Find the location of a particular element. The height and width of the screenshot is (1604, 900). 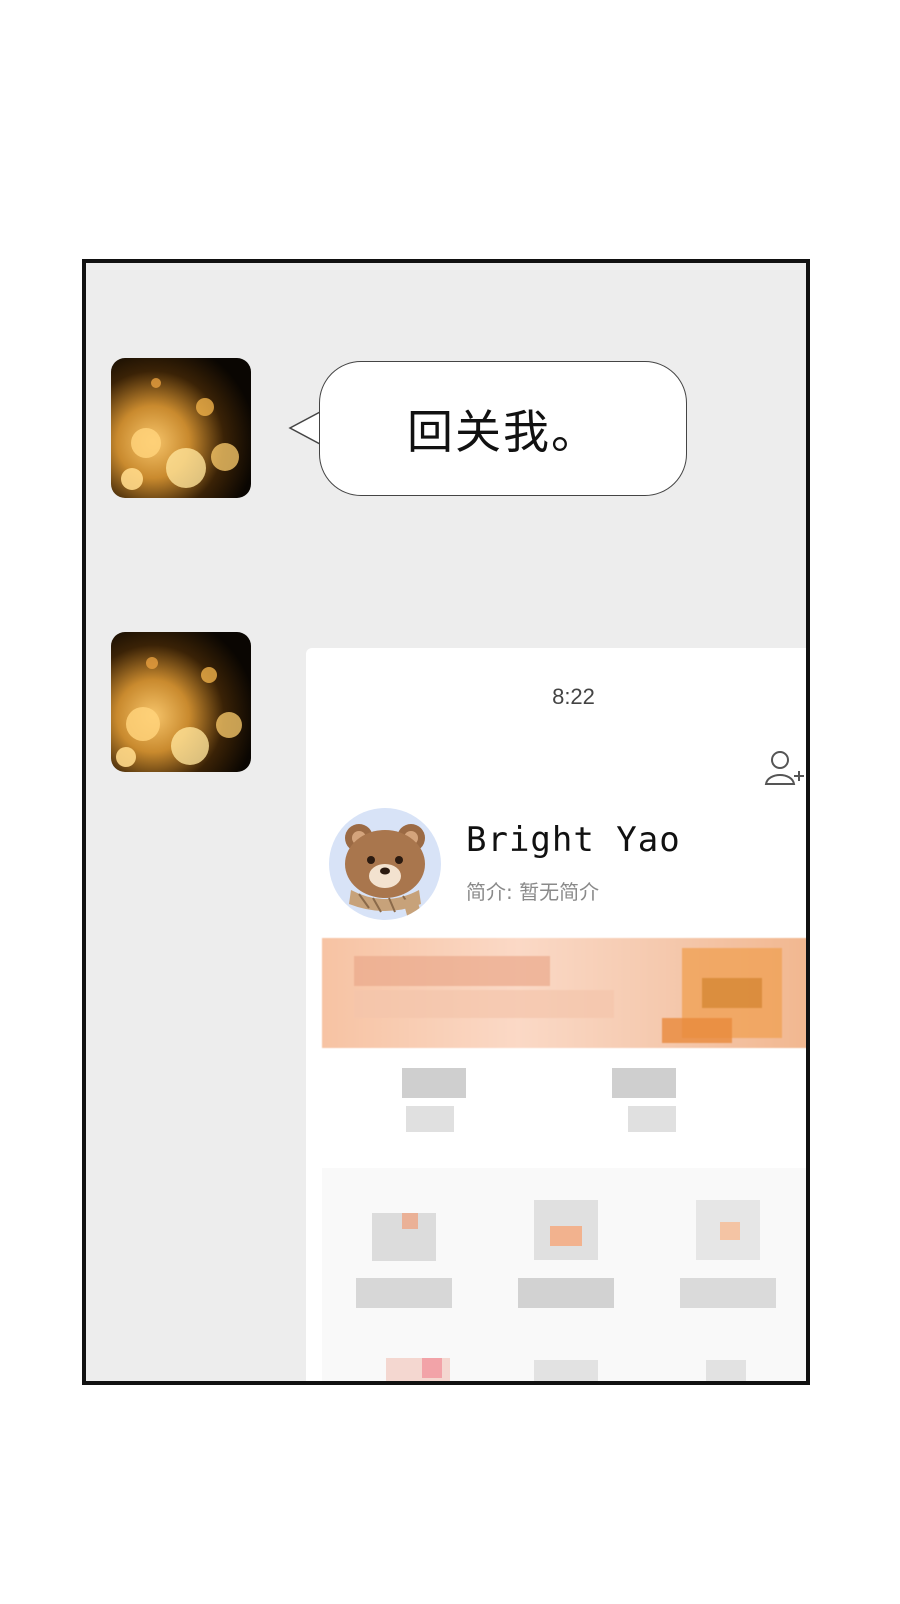

profile-name: Bright Yao is located at coordinates (573, 840).